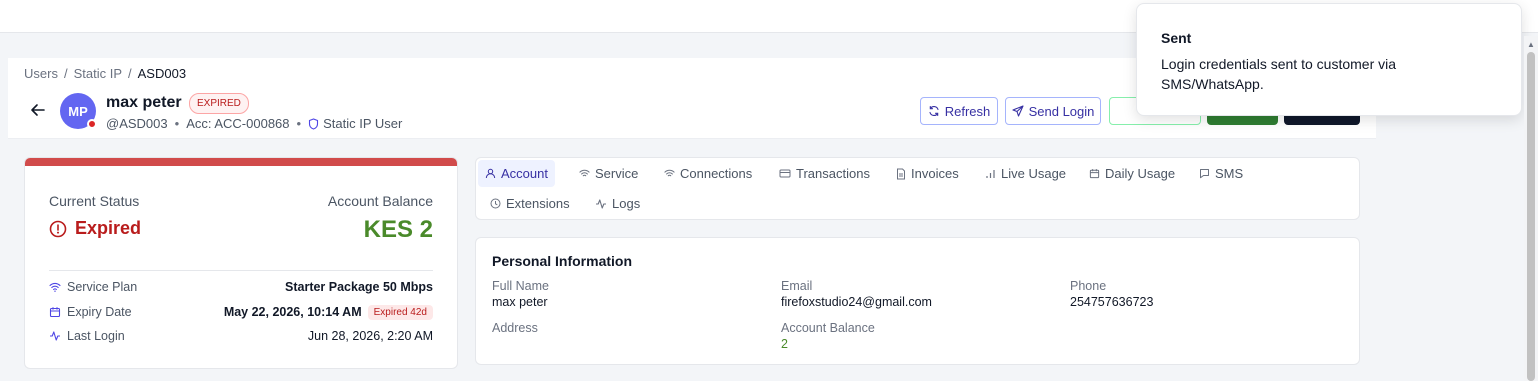 Image resolution: width=1538 pixels, height=381 pixels. I want to click on send-icon, so click(1018, 111).